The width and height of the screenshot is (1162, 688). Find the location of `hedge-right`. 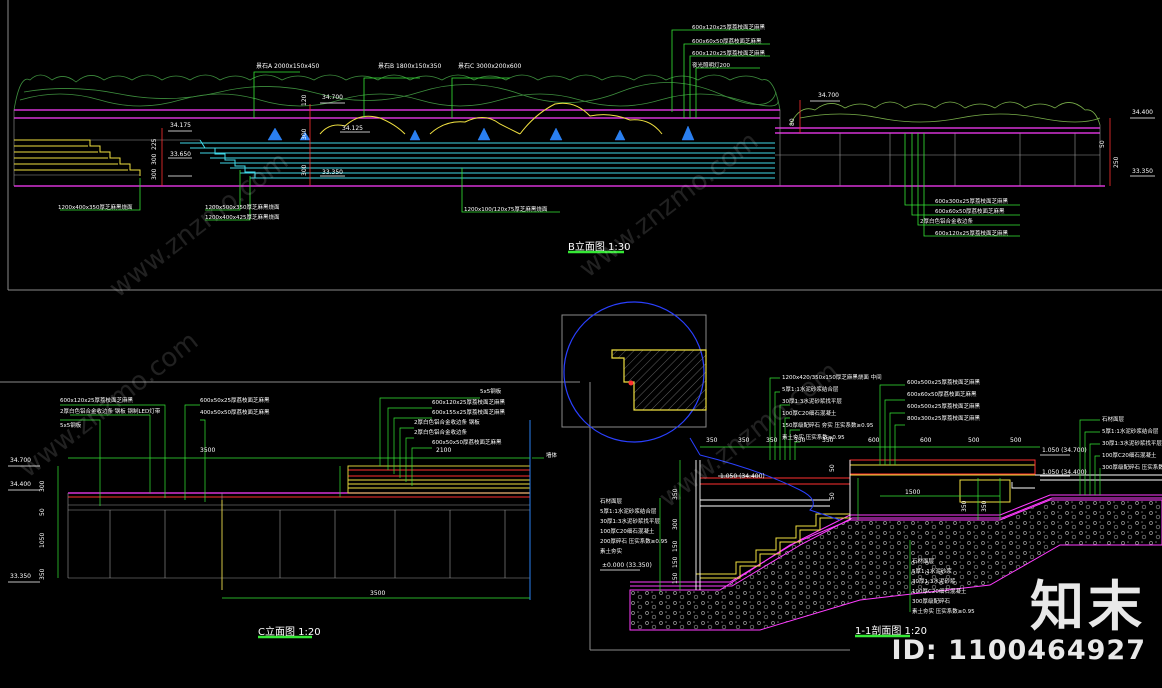

hedge-right is located at coordinates (945, 113).